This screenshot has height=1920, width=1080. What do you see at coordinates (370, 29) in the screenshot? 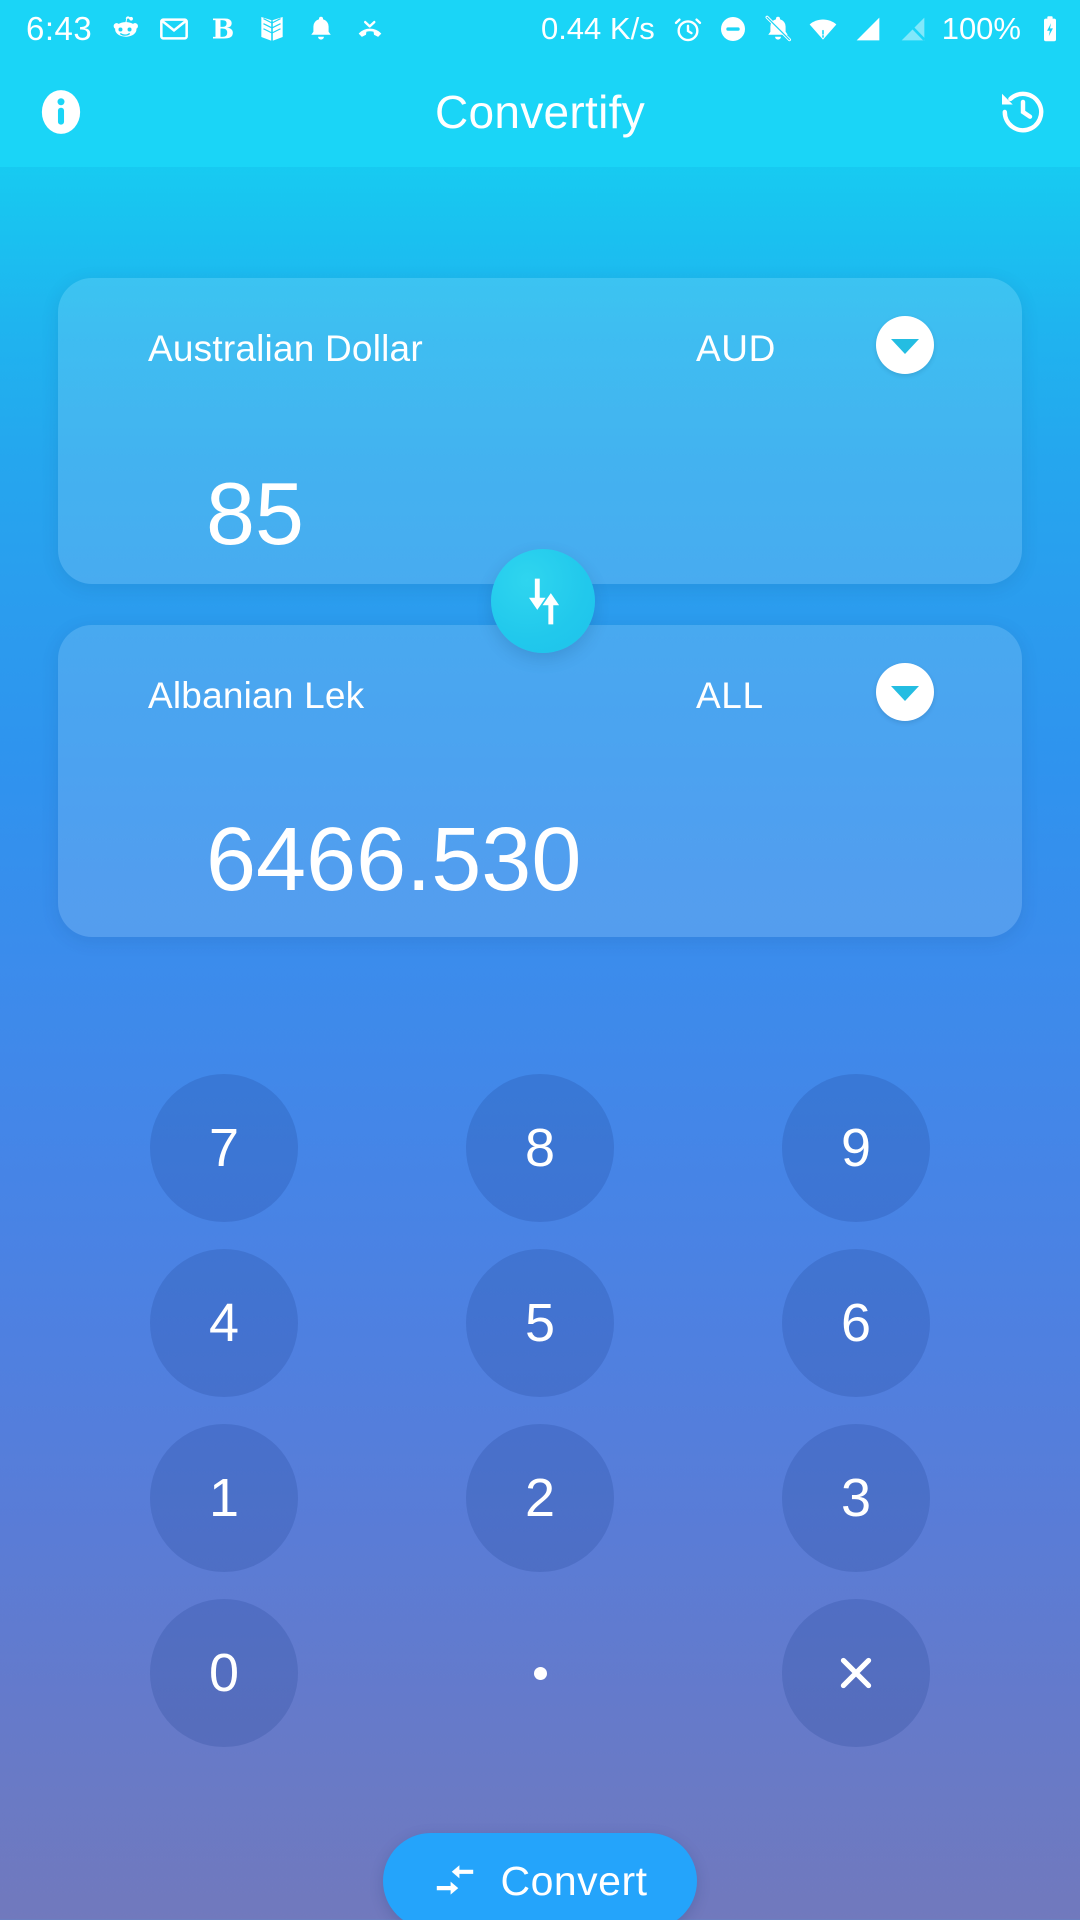
I see `missed-call-icon` at bounding box center [370, 29].